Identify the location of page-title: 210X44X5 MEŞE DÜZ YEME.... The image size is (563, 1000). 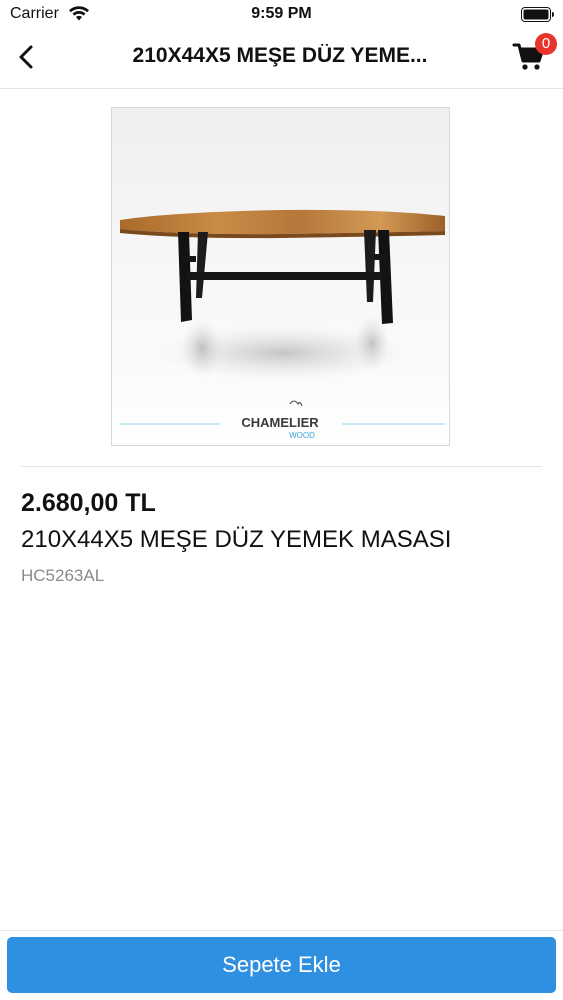
(280, 55).